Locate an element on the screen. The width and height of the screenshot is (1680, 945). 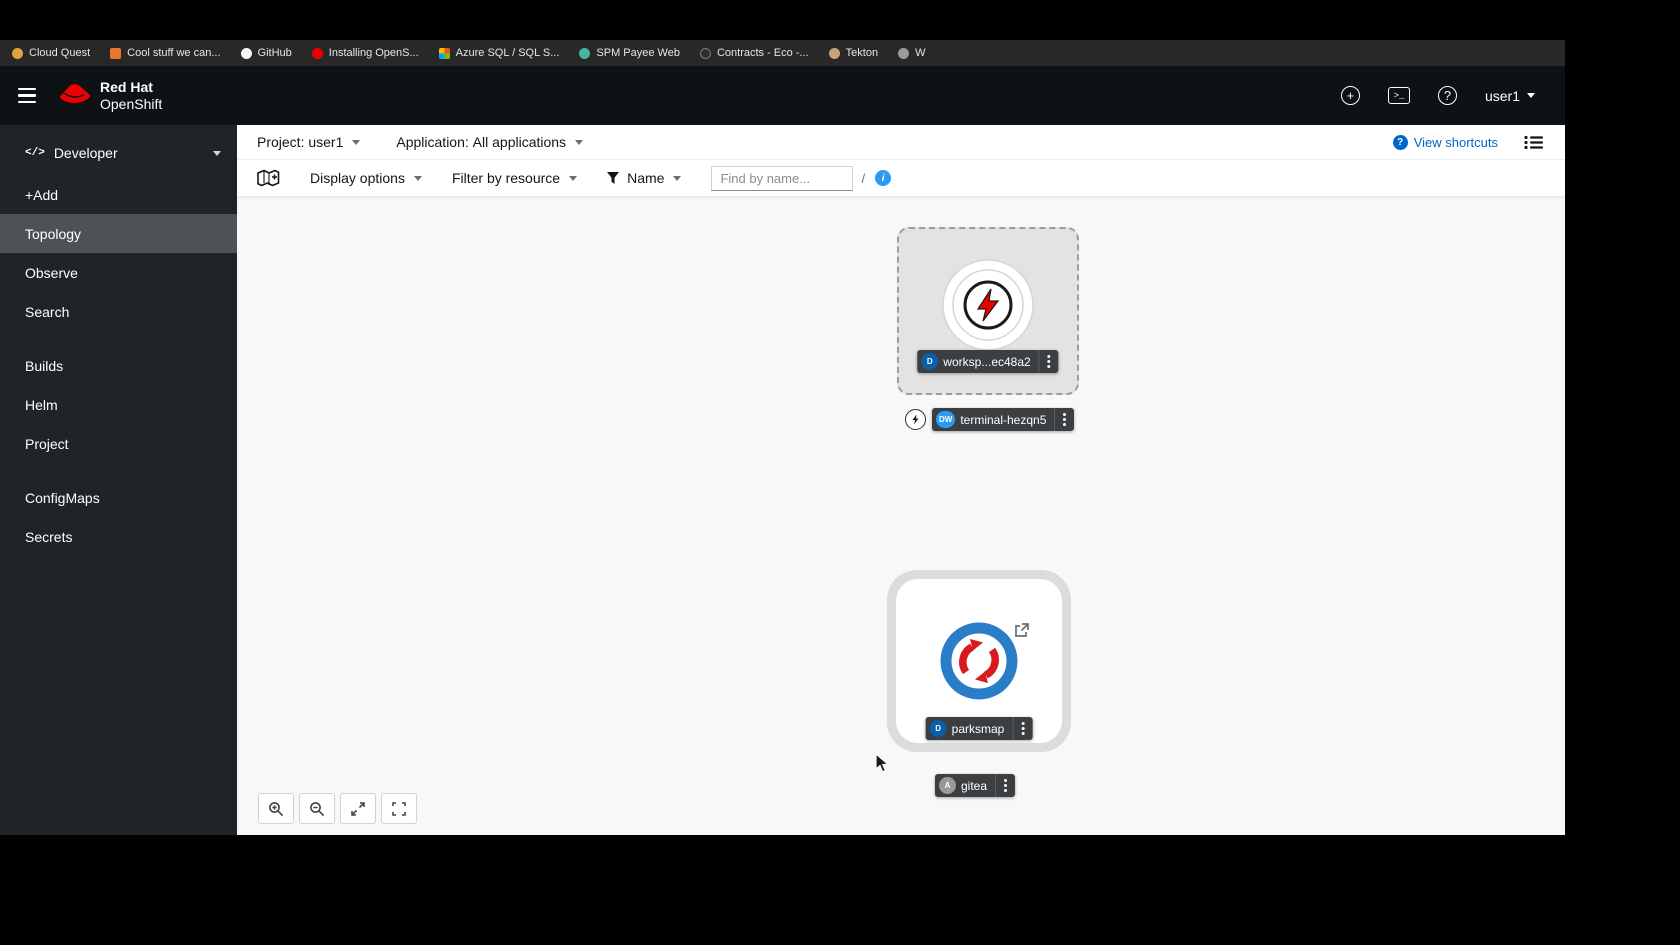
feather-favicon is located at coordinates (585, 53).